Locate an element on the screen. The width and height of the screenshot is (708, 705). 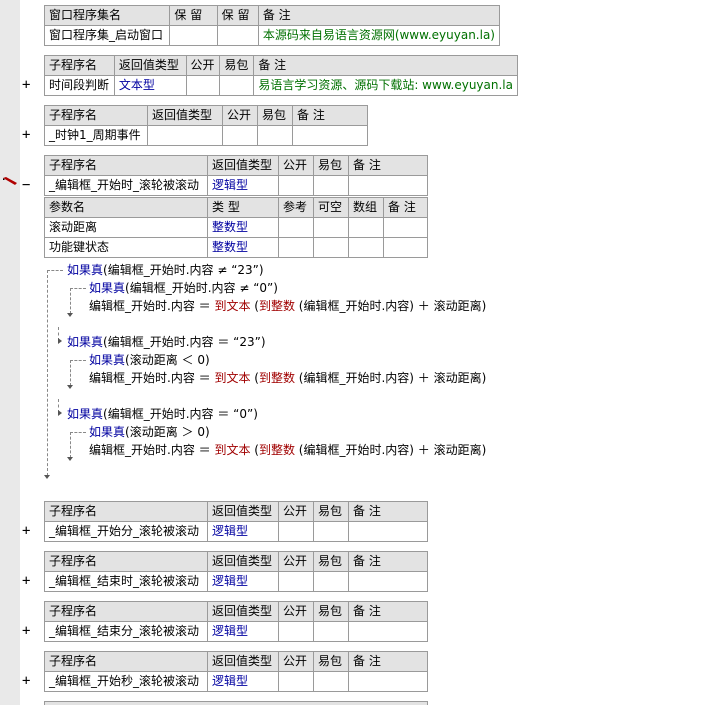
statement: ( is located at coordinates (254, 378).